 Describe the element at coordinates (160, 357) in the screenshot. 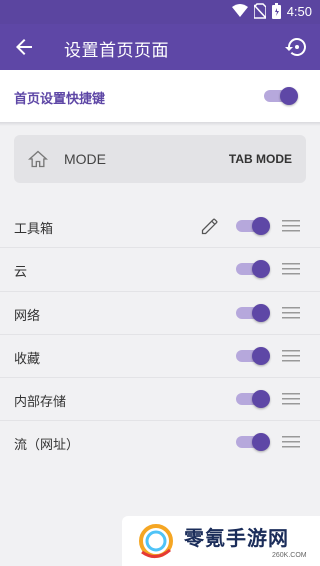

I see `list-item: 收藏` at that location.